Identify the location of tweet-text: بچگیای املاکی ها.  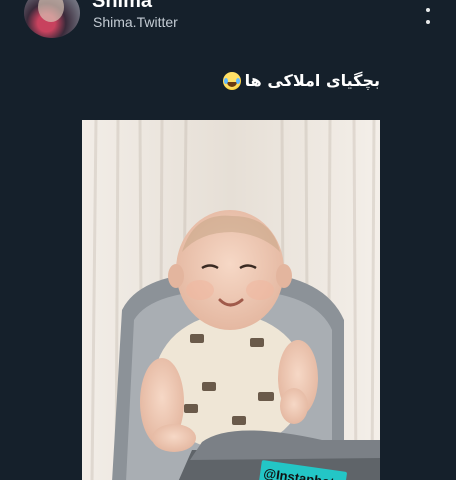
(301, 81).